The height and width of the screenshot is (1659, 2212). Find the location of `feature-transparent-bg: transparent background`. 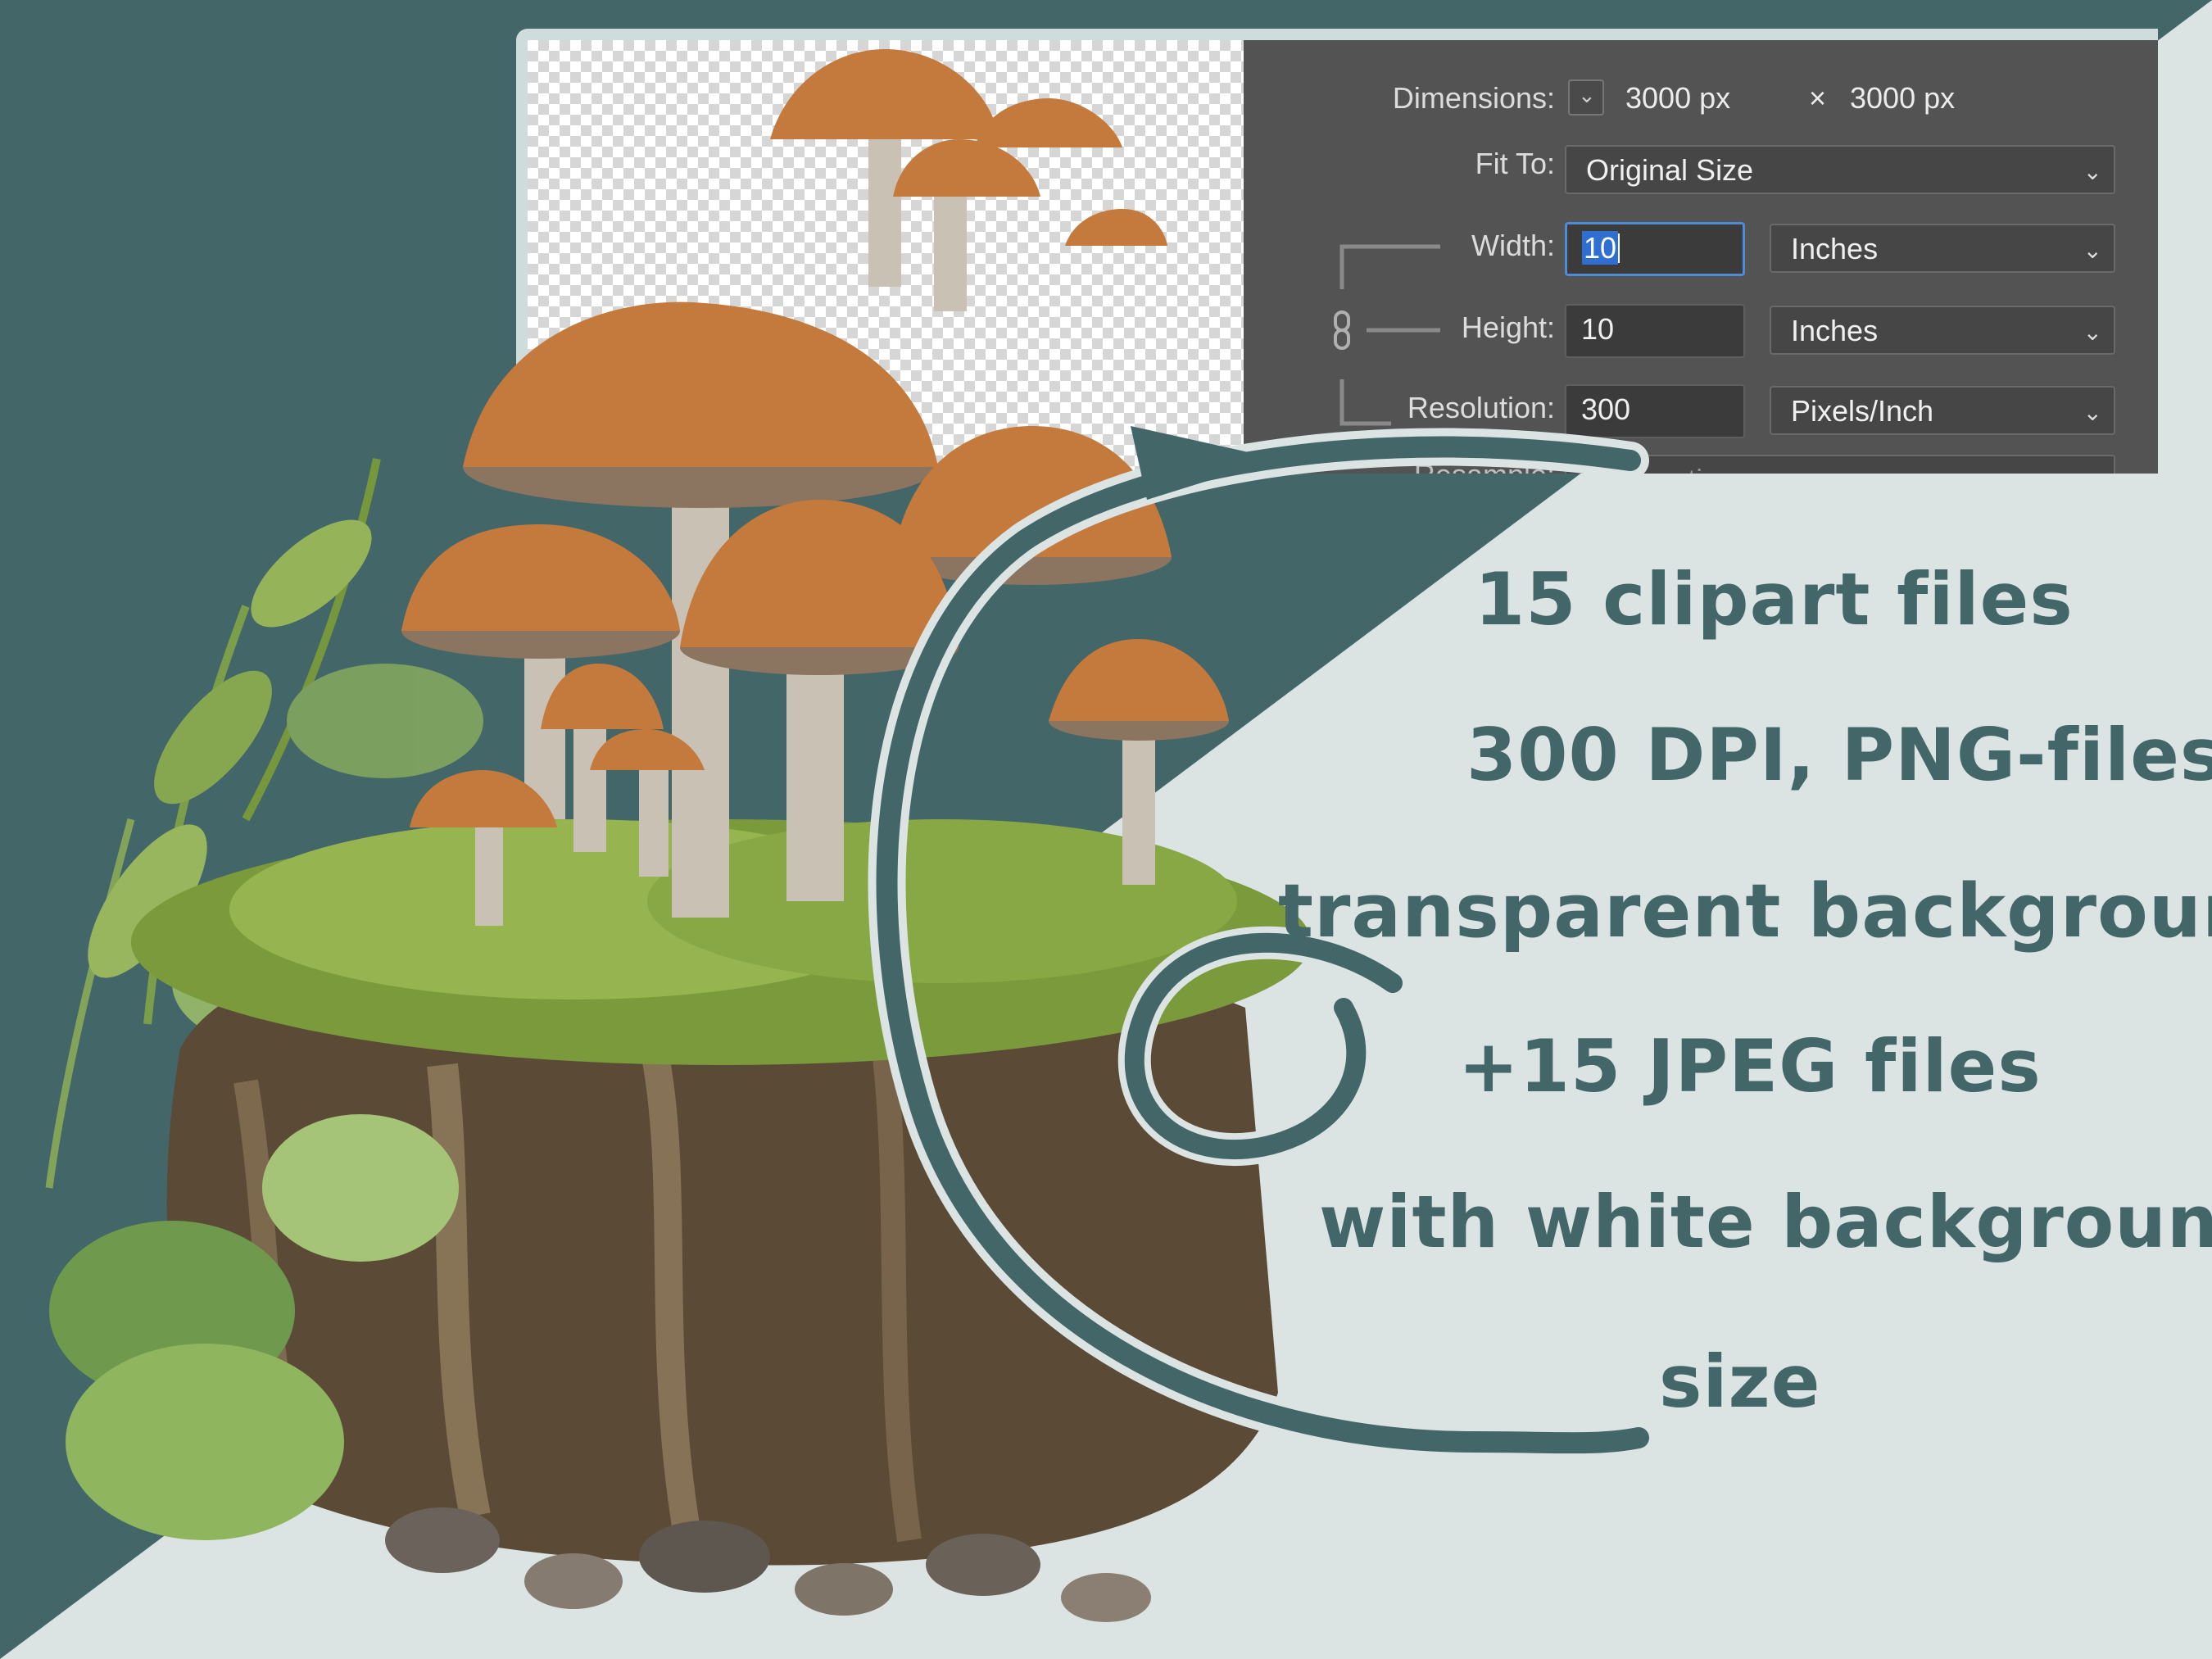

feature-transparent-bg: transparent background is located at coordinates (1745, 911).